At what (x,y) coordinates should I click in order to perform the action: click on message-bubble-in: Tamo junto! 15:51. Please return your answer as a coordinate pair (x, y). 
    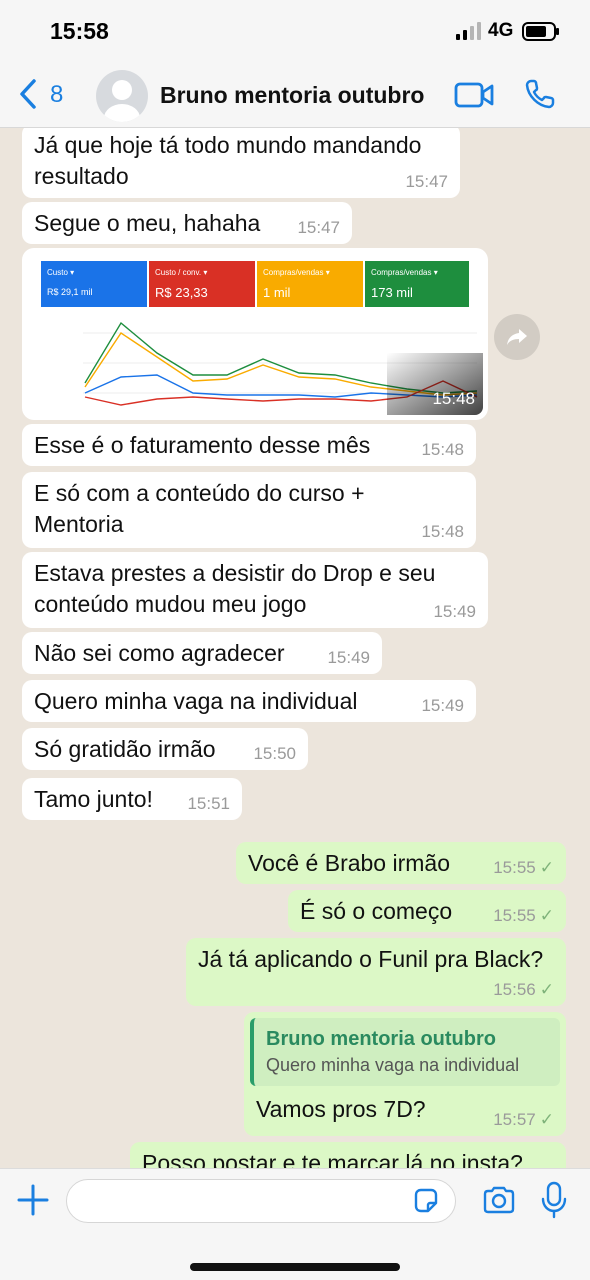
    Looking at the image, I should click on (132, 799).